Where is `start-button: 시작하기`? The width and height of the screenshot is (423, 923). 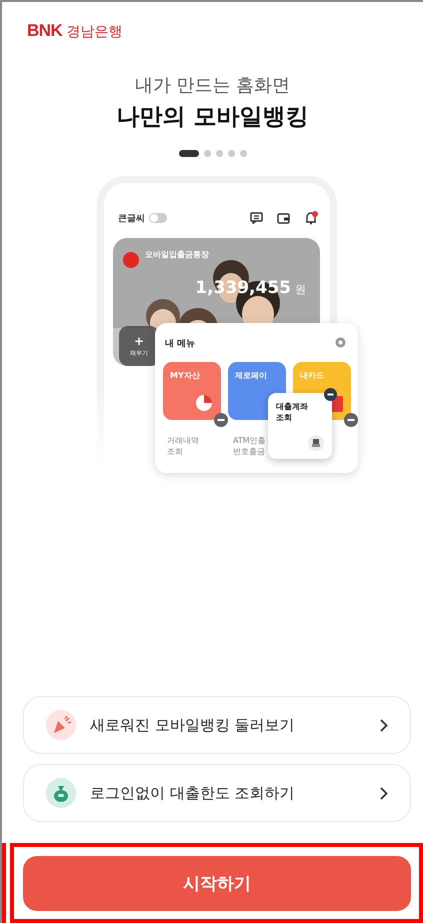 start-button: 시작하기 is located at coordinates (217, 883).